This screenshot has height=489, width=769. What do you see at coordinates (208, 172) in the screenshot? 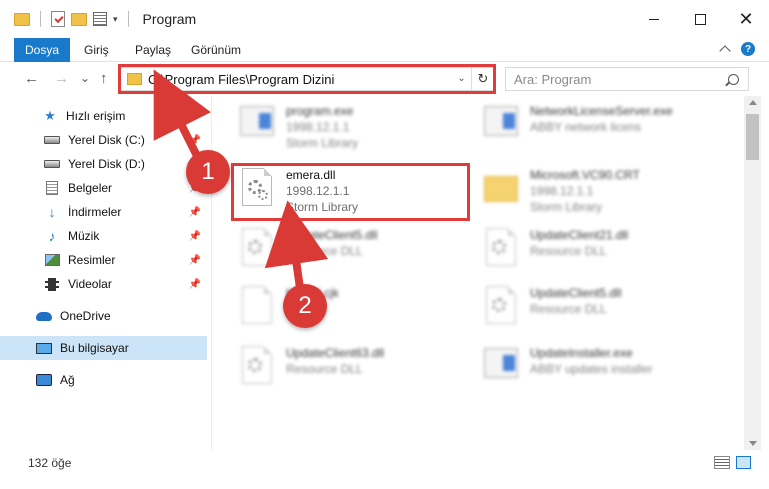
I see `step-1-badge: 1` at bounding box center [208, 172].